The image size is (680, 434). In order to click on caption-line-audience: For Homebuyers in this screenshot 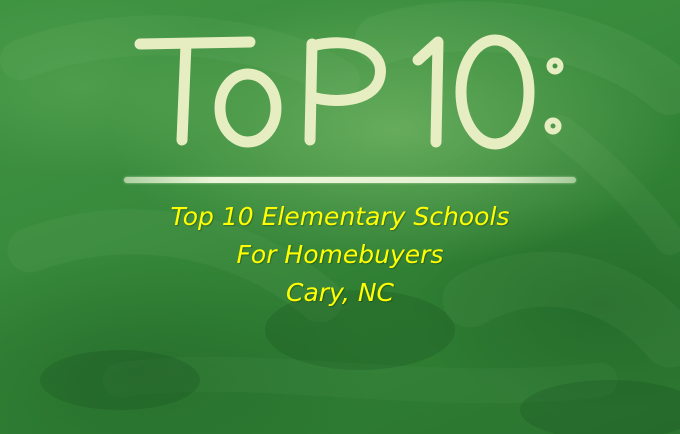, I will do `click(340, 254)`.